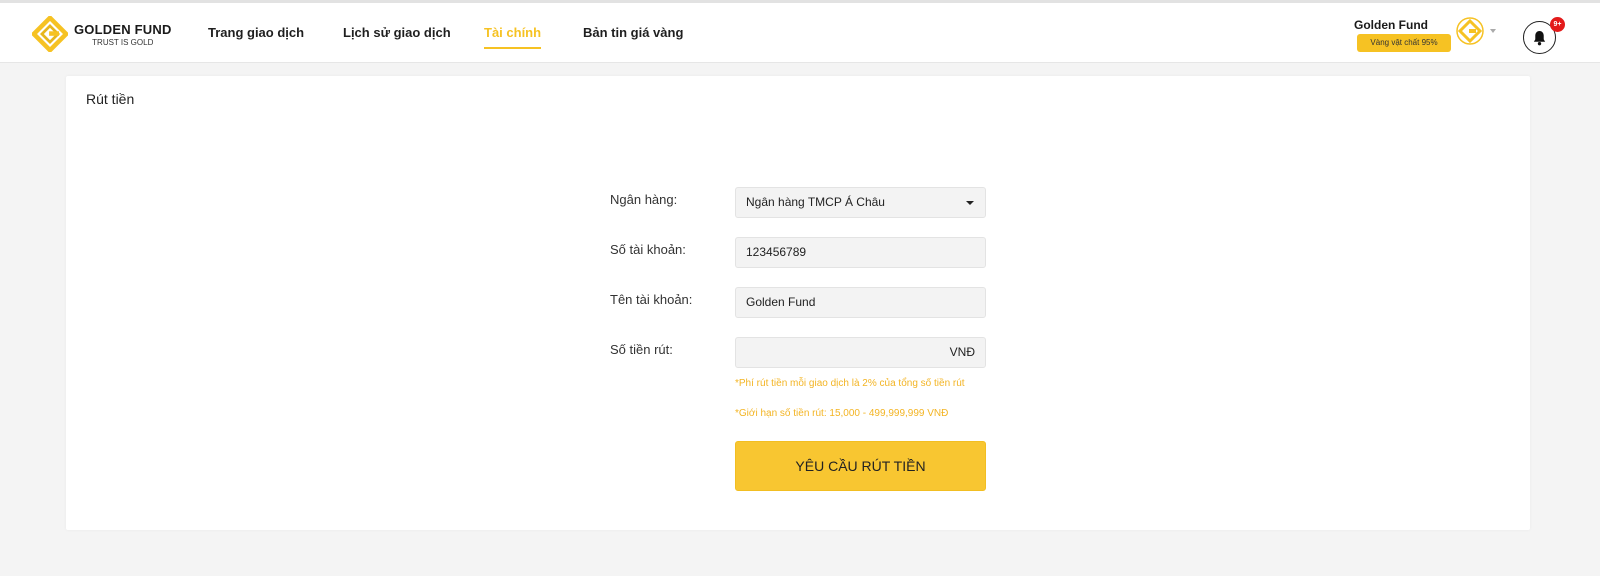 Image resolution: width=1600 pixels, height=576 pixels. I want to click on avatar-icon, so click(1470, 31).